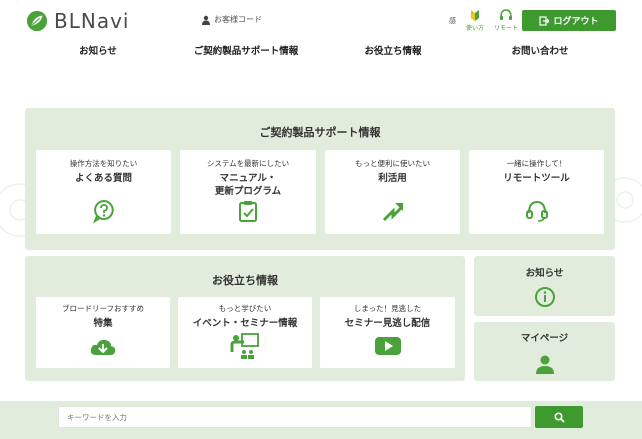 The image size is (642, 439). What do you see at coordinates (248, 185) in the screenshot?
I see `card-title: マニュアル・ 更新プログラム` at bounding box center [248, 185].